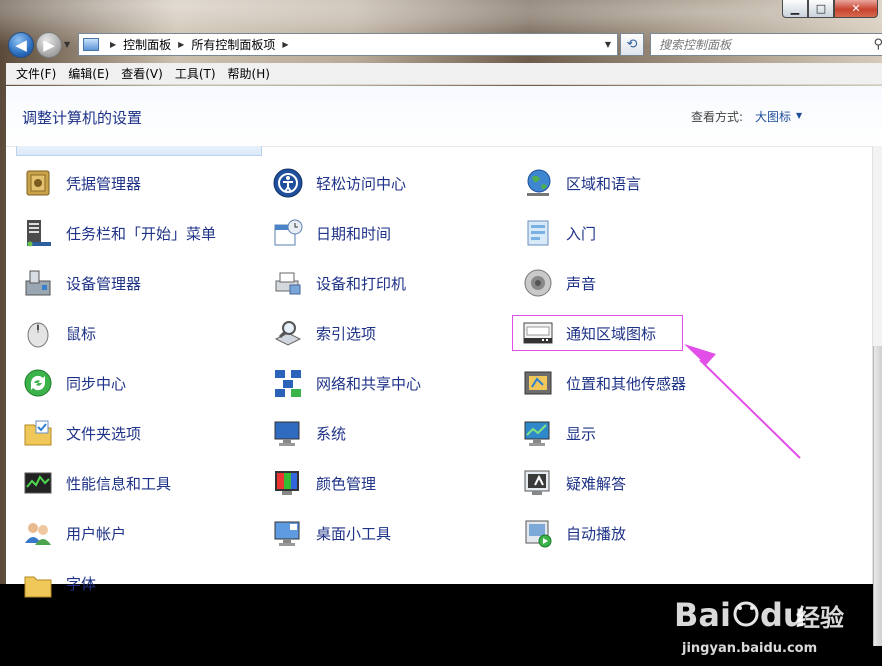 The image size is (882, 666). I want to click on watermark-suffix: 经验, so click(820, 618).